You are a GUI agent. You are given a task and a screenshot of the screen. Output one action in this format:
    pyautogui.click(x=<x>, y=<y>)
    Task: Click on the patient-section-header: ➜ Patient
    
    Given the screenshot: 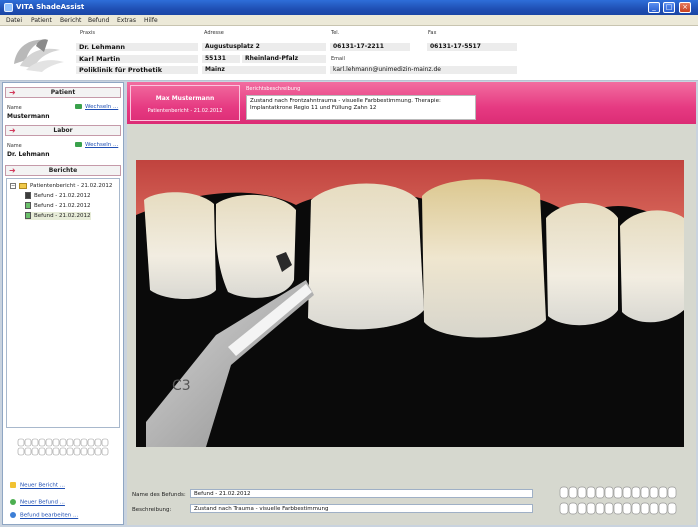 What is the action you would take?
    pyautogui.click(x=63, y=92)
    